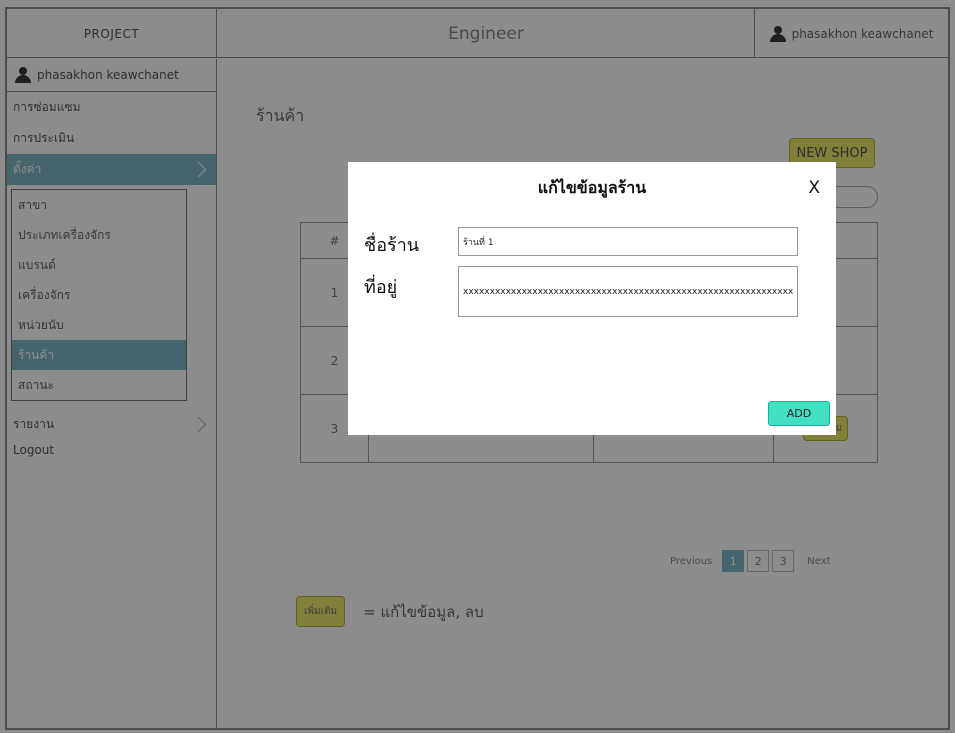 This screenshot has height=733, width=955. I want to click on address-input, so click(628, 291).